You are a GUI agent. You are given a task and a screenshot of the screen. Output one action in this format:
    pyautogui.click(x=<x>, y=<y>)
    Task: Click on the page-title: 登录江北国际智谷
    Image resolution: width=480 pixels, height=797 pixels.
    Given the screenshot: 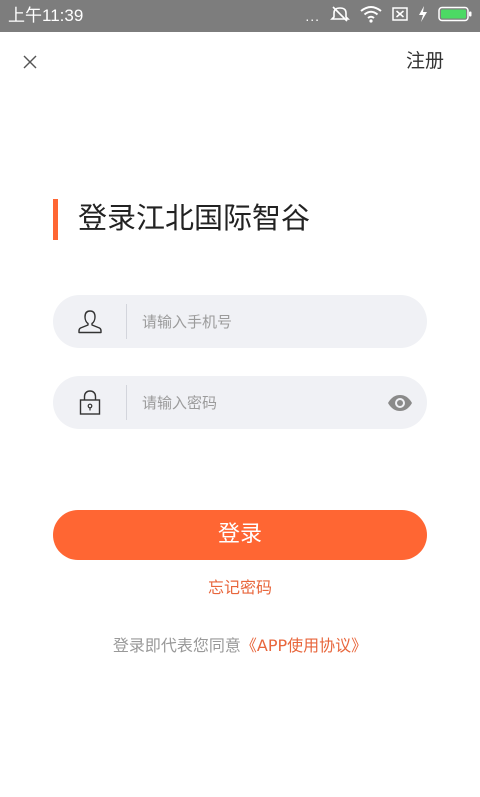 What is the action you would take?
    pyautogui.click(x=194, y=218)
    